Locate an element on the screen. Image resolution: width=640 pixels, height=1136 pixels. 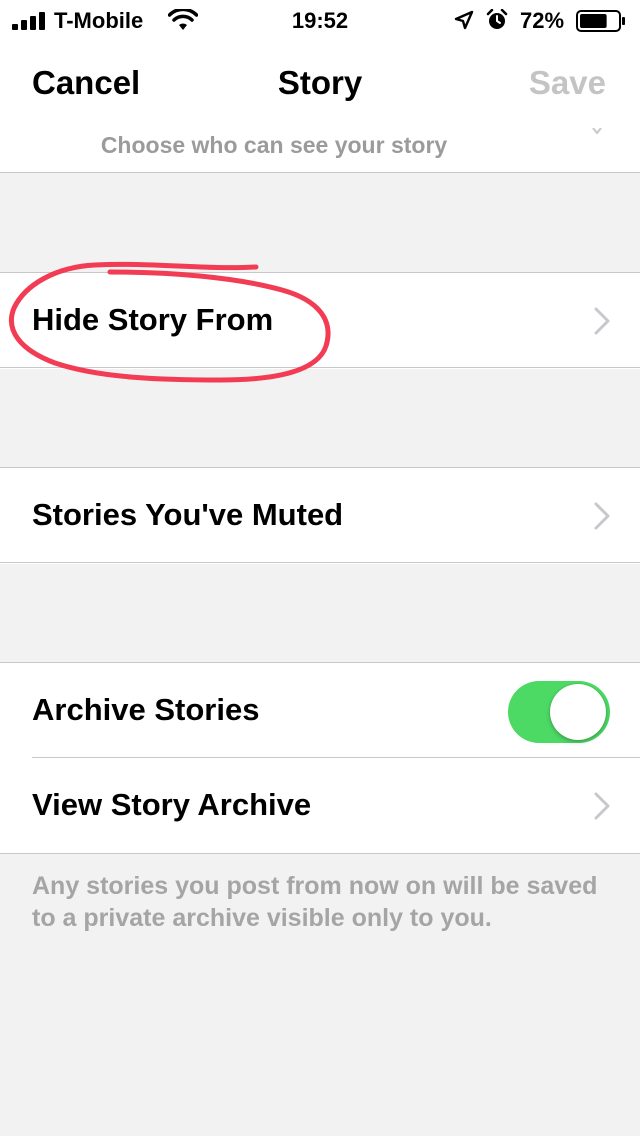
archive-stories-toggle is located at coordinates (559, 712).